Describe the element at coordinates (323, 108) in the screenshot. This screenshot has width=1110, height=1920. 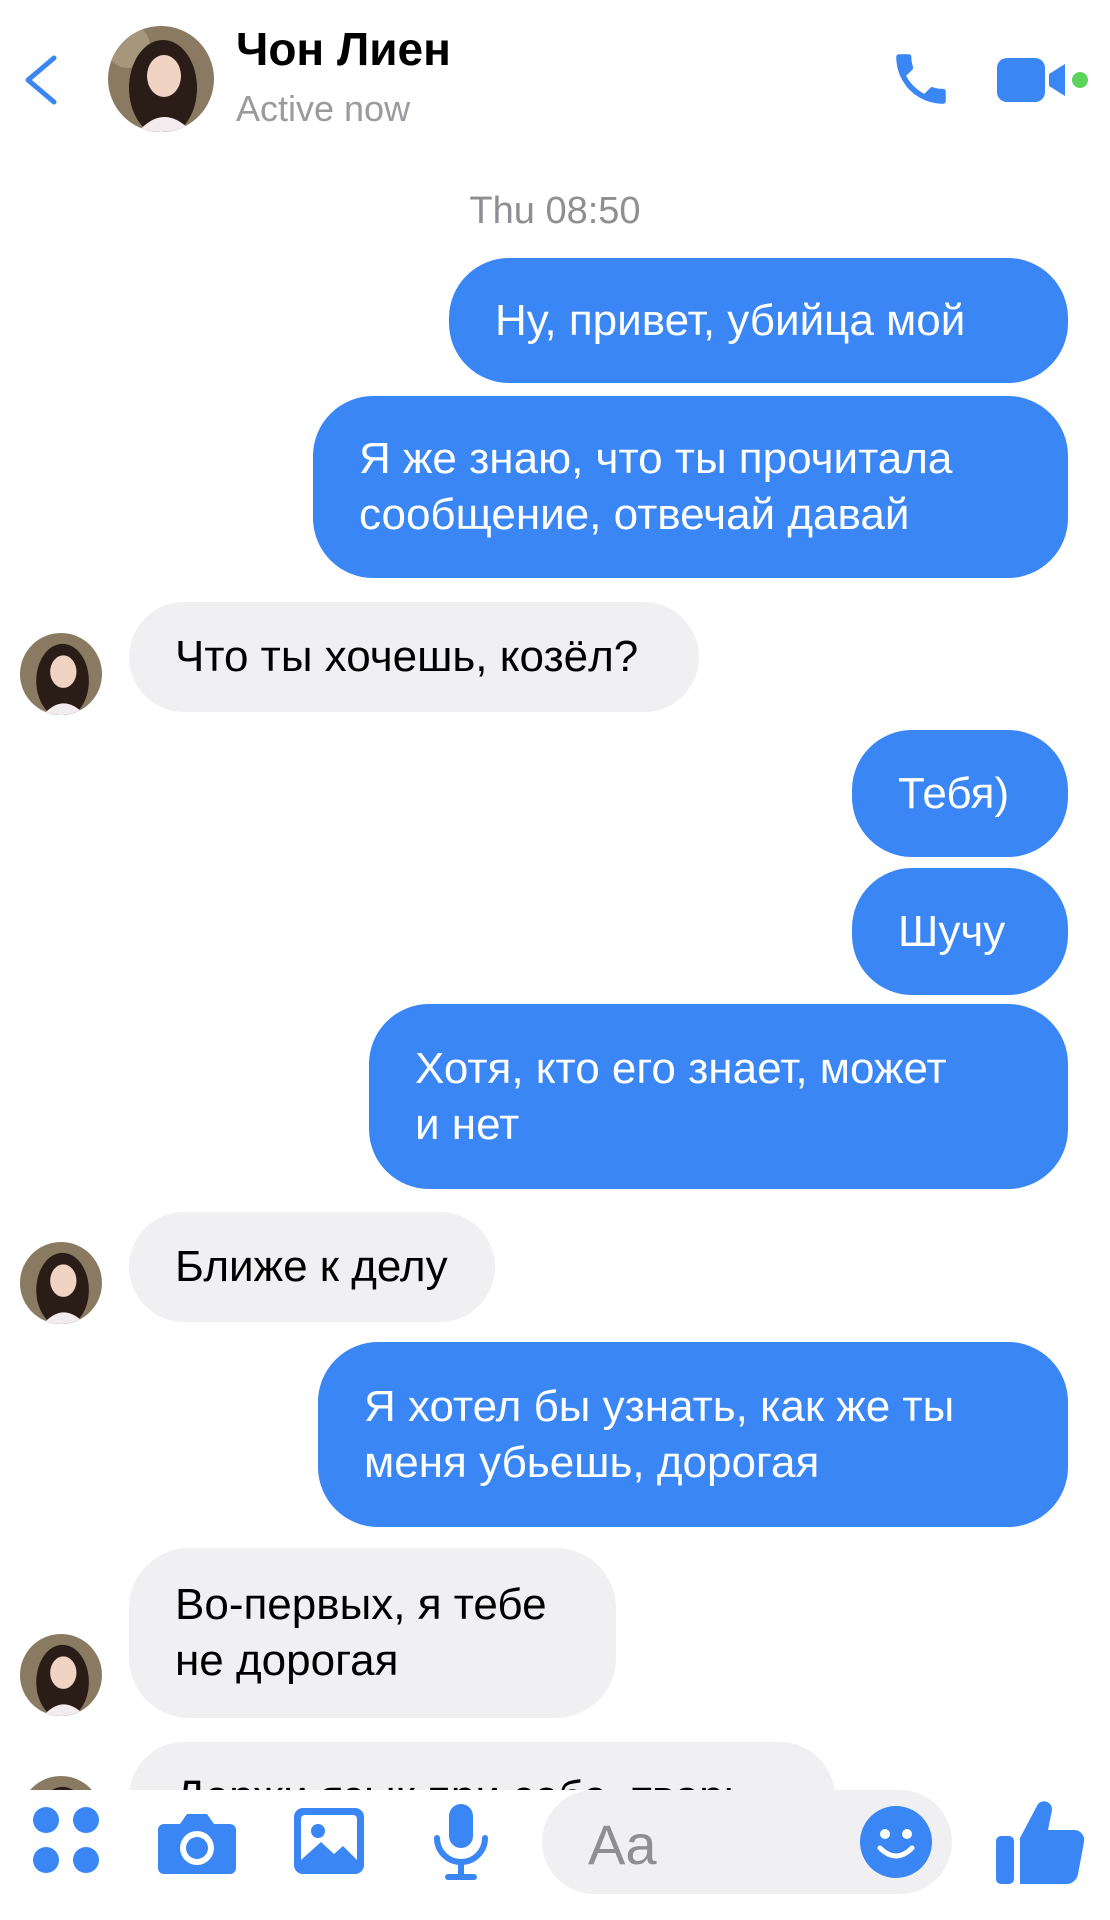
I see `active-status: Active now` at that location.